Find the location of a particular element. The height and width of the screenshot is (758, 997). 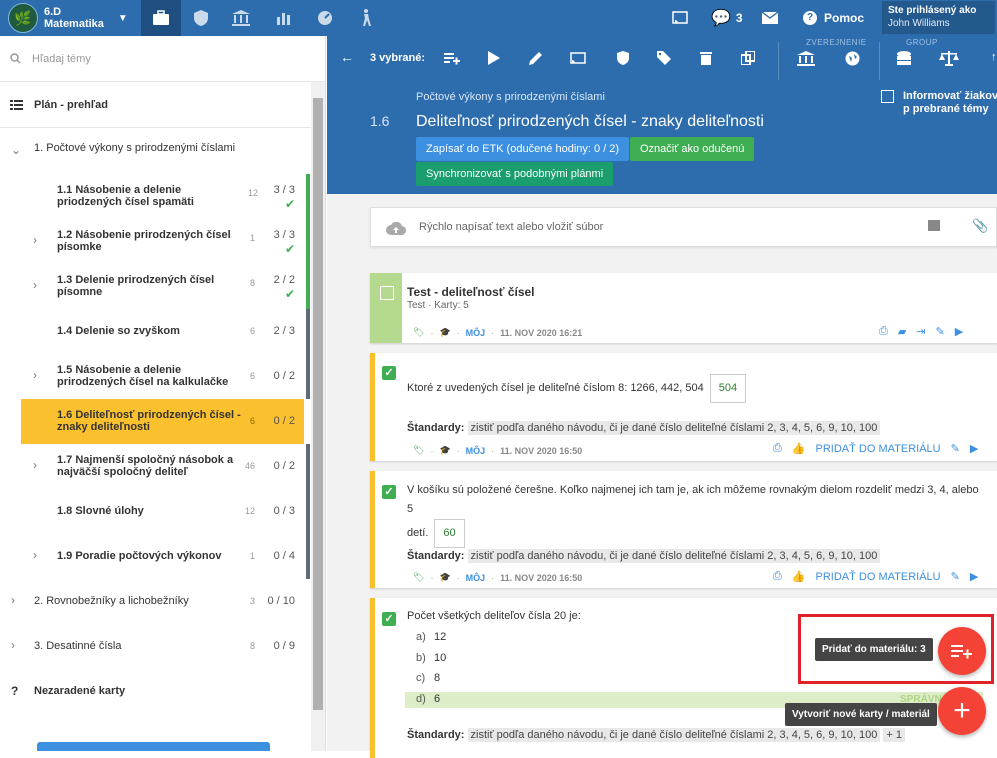

pencil-icon is located at coordinates (536, 59).